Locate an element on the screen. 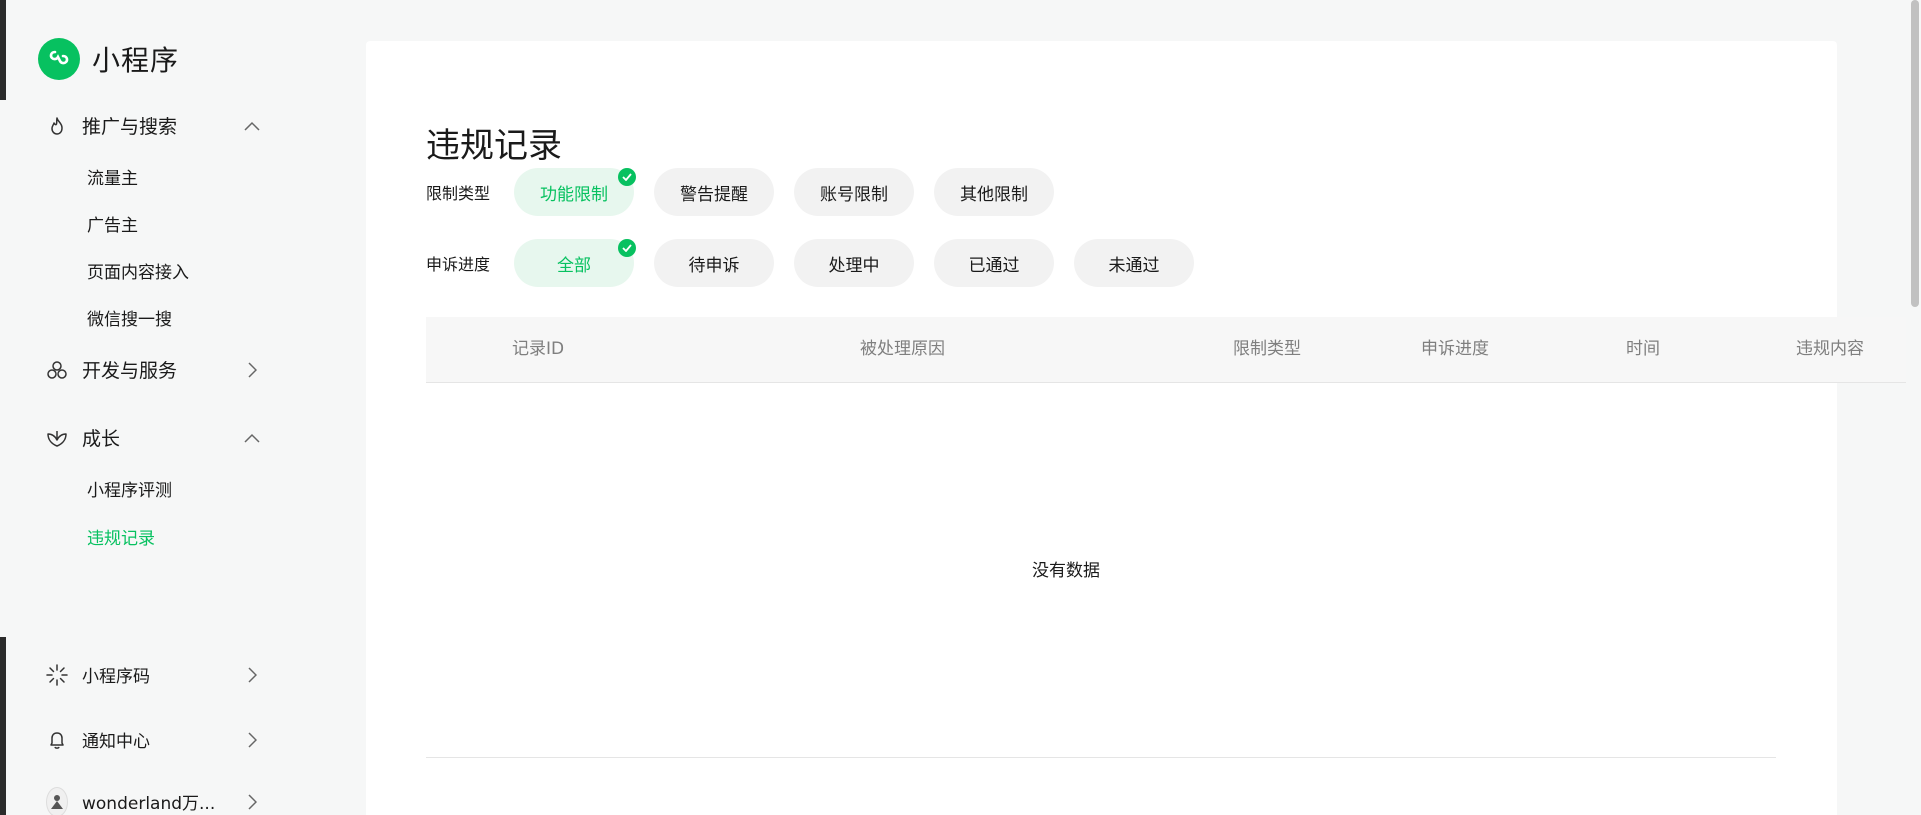  nav-group-growth: 成长 is located at coordinates (153, 437).